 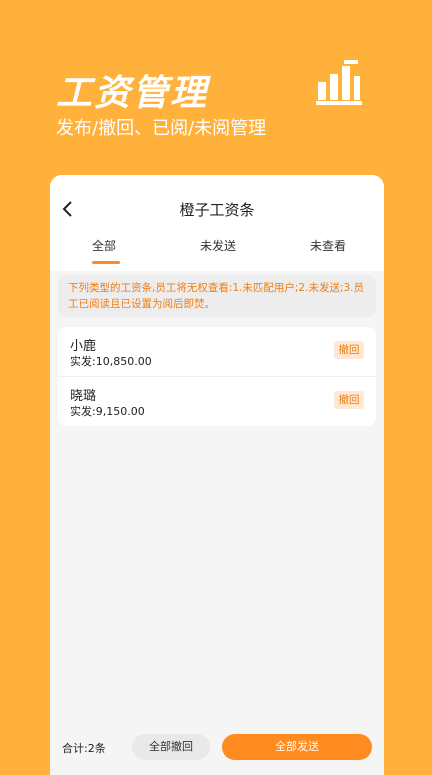 I want to click on payroll-list: 小鹿 实发:10,850.00 撤回 晓璐 实发:9,150.00 撤回, so click(x=217, y=376).